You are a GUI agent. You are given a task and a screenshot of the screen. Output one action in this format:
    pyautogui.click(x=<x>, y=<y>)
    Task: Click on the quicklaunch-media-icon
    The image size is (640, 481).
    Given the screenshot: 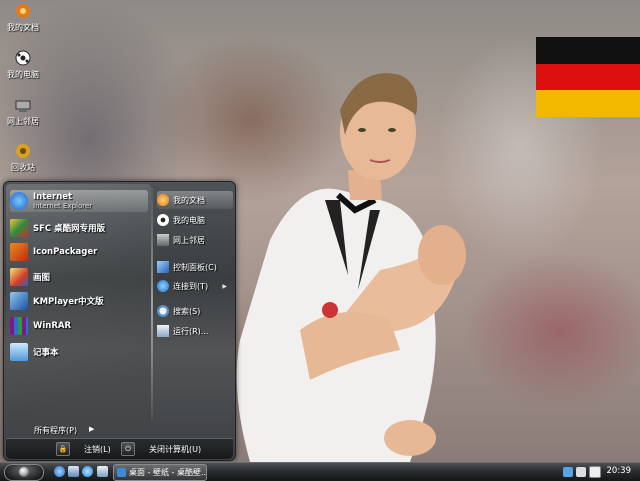 What is the action you would take?
    pyautogui.click(x=87, y=471)
    